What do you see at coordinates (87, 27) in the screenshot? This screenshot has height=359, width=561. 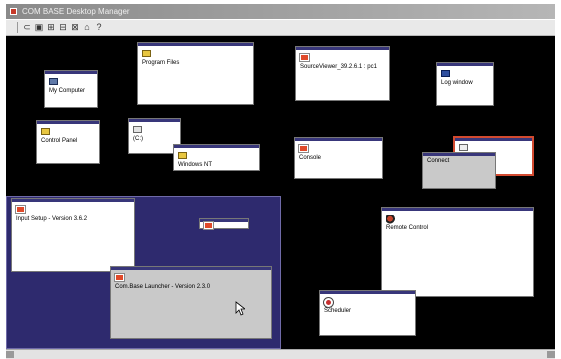 I see `home-icon: ⌂` at bounding box center [87, 27].